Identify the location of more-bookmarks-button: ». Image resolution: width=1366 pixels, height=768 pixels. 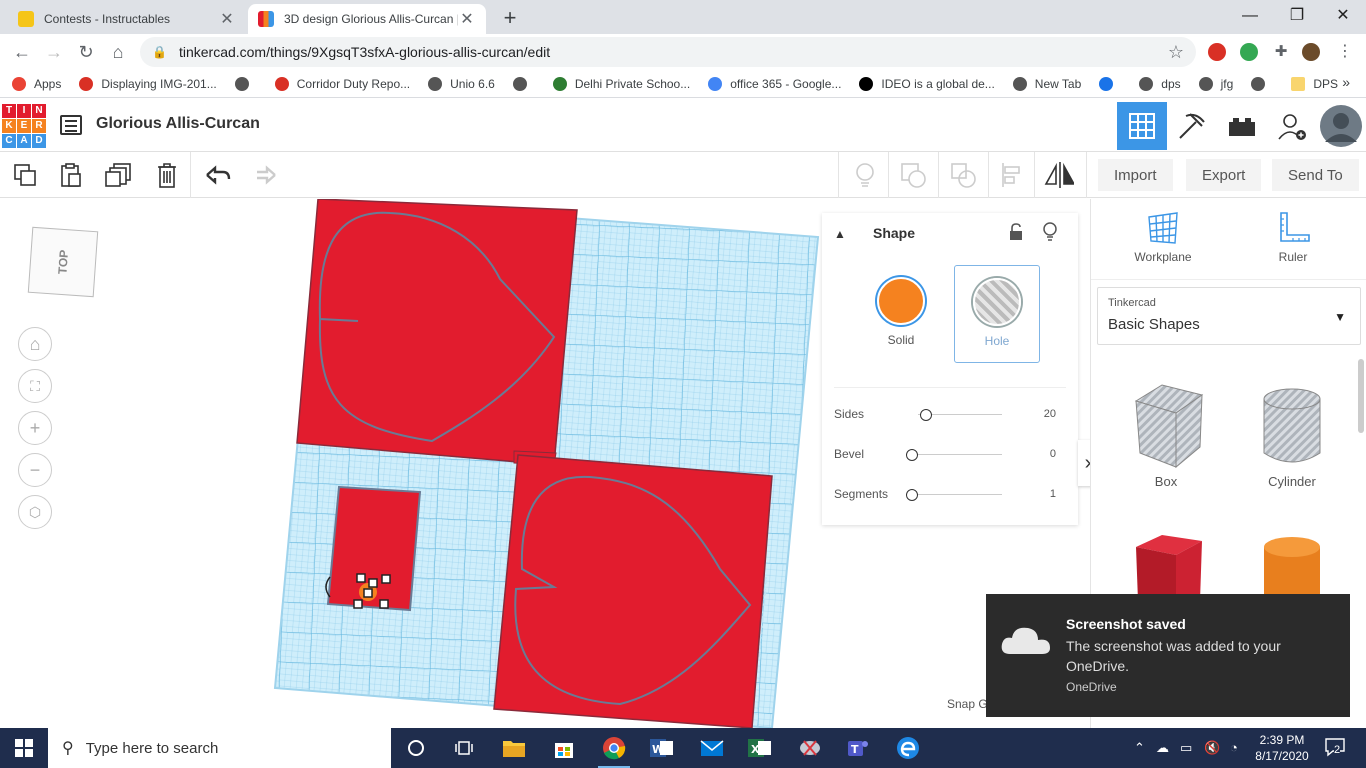
(1346, 82).